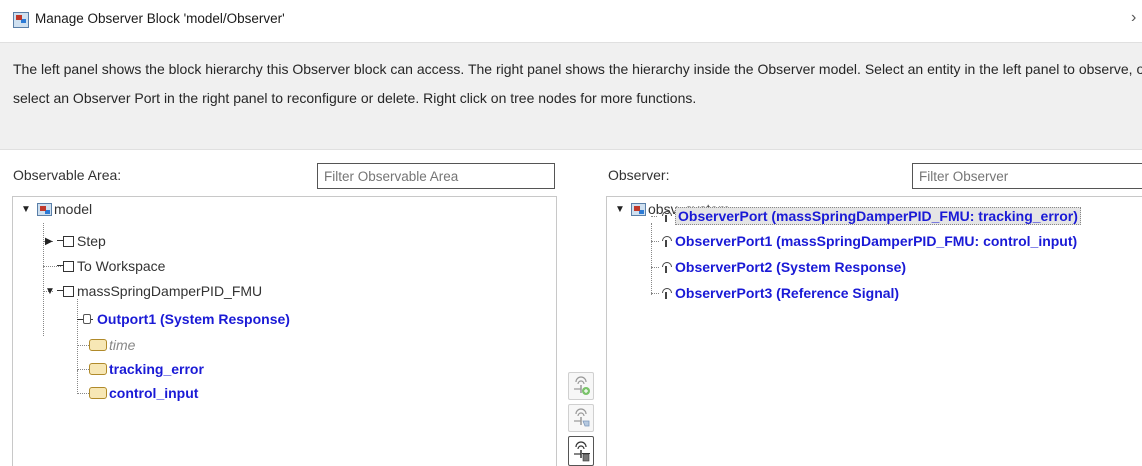 Image resolution: width=1142 pixels, height=466 pixels. I want to click on tree-node-label: time, so click(122, 345).